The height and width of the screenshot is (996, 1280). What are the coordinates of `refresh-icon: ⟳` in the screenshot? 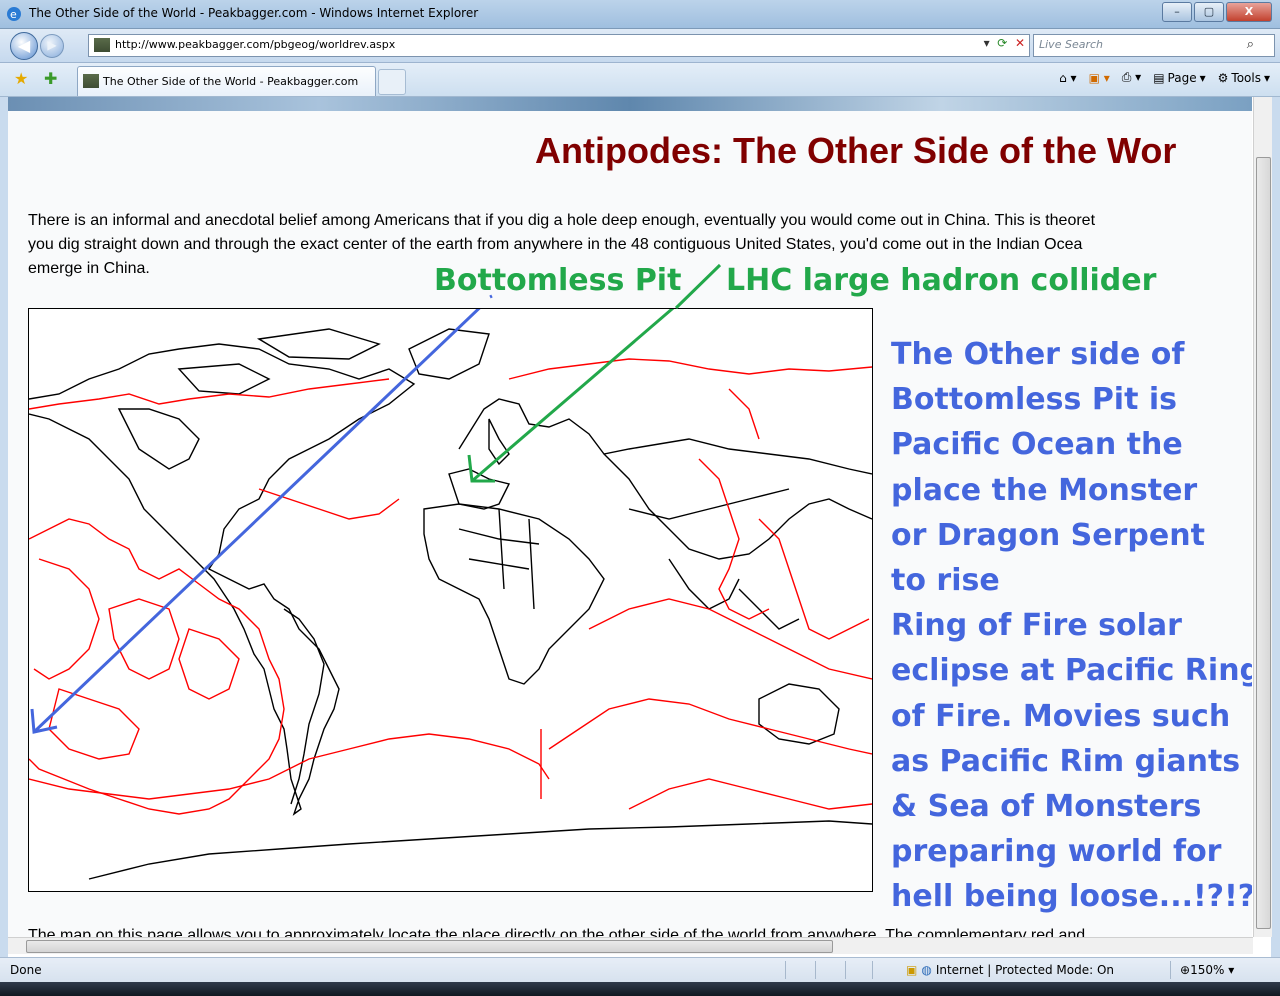 It's located at (1002, 43).